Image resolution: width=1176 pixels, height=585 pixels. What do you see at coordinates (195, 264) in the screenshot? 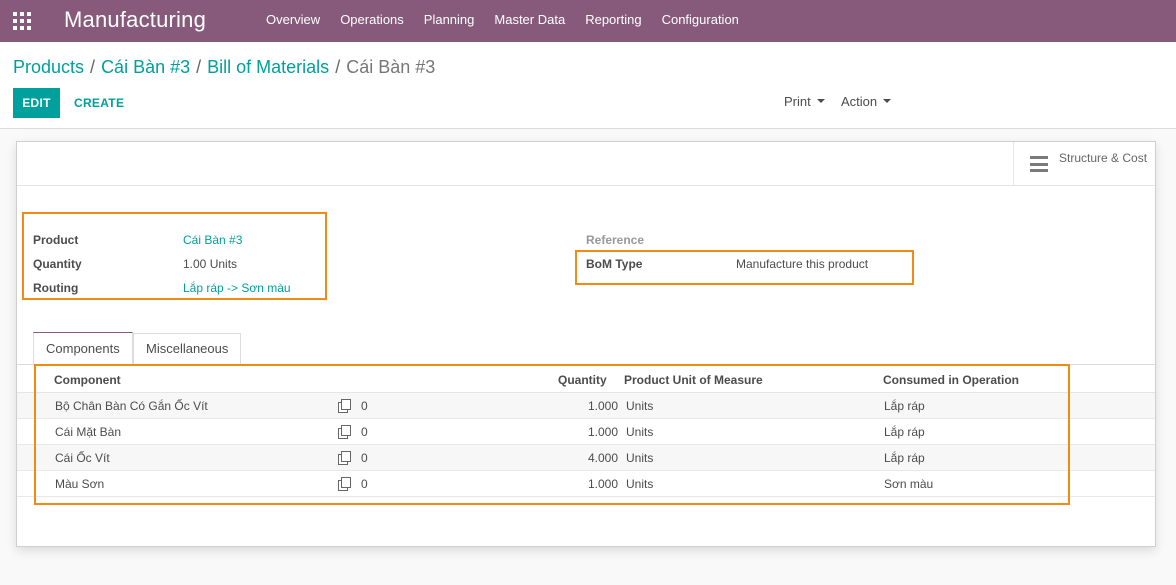
I see `quantity-number: 1.00` at bounding box center [195, 264].